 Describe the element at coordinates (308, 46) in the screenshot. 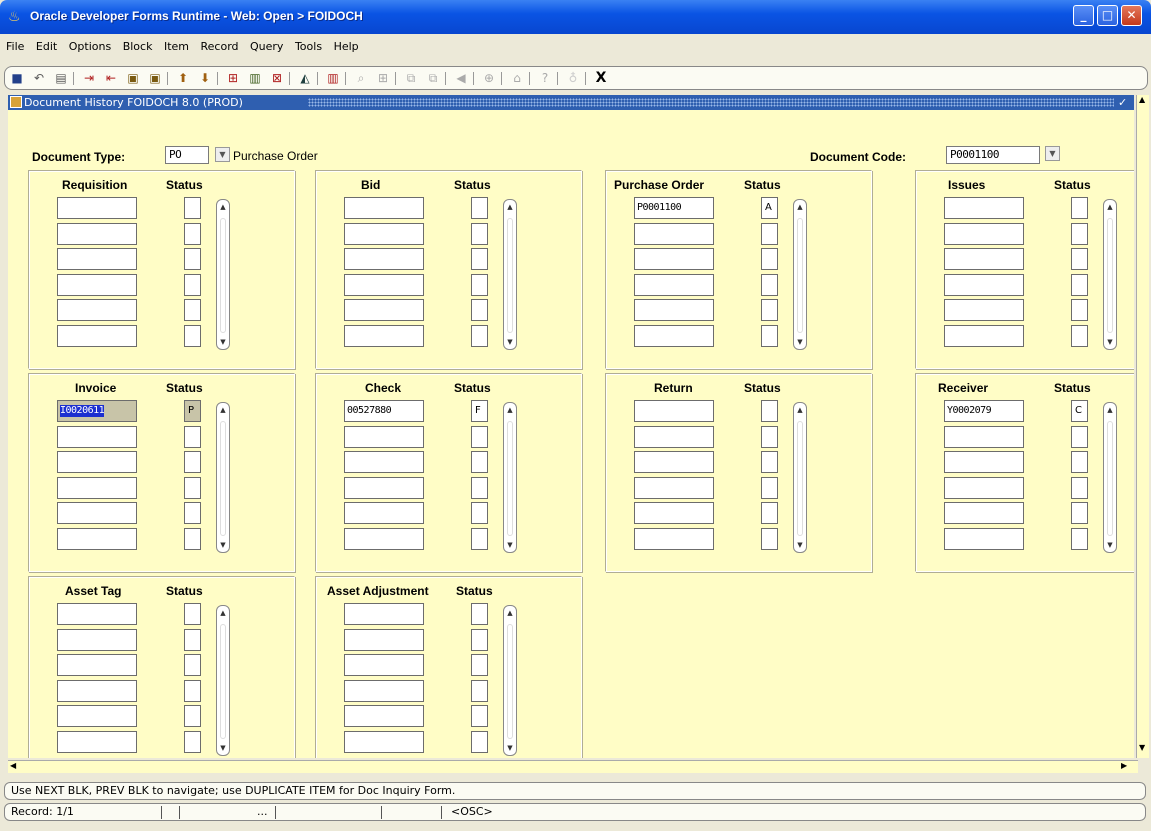

I see `menu-tools: Tools` at that location.